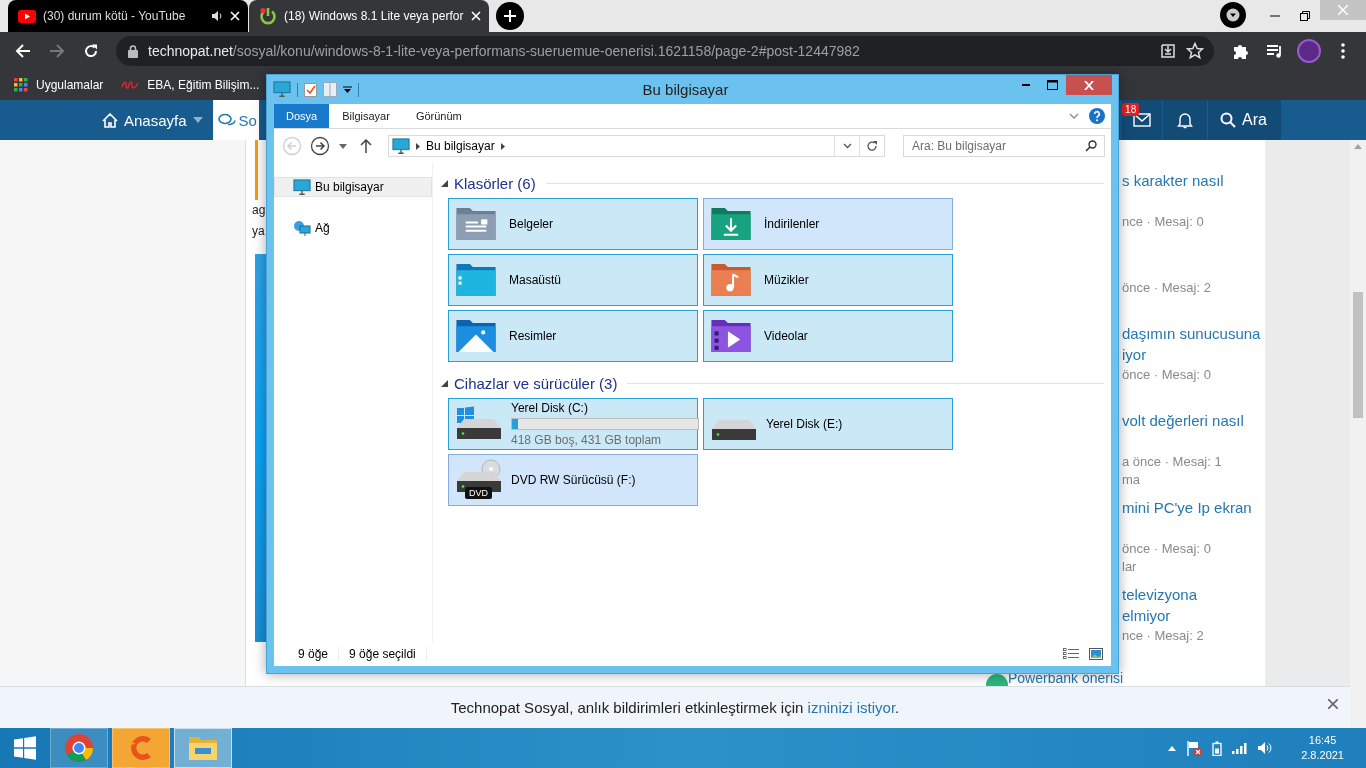 The image size is (1366, 768). What do you see at coordinates (353, 228) in the screenshot?
I see `nav-pane-item: Ağ` at bounding box center [353, 228].